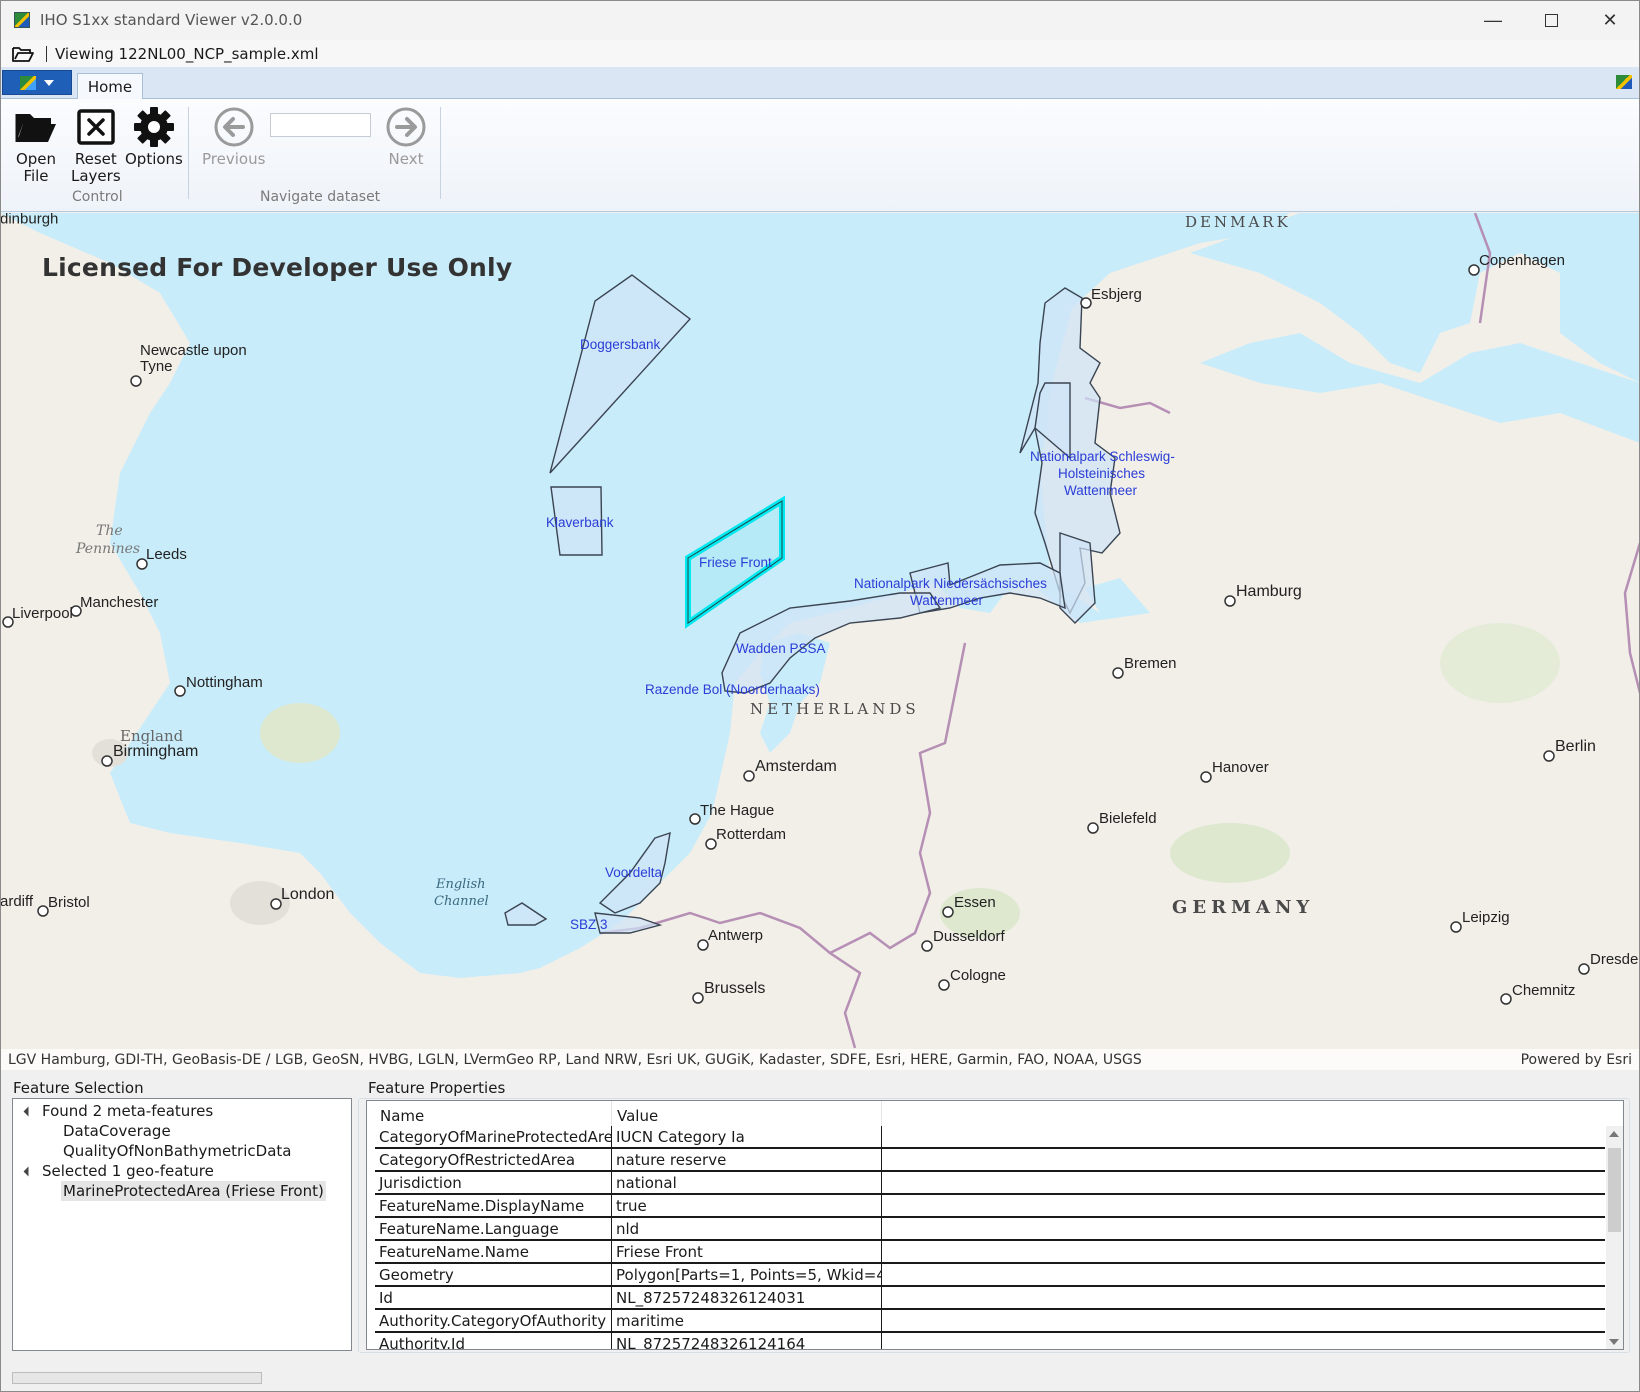 The width and height of the screenshot is (1640, 1392). What do you see at coordinates (1240, 767) in the screenshot?
I see `city-label: Hanover` at bounding box center [1240, 767].